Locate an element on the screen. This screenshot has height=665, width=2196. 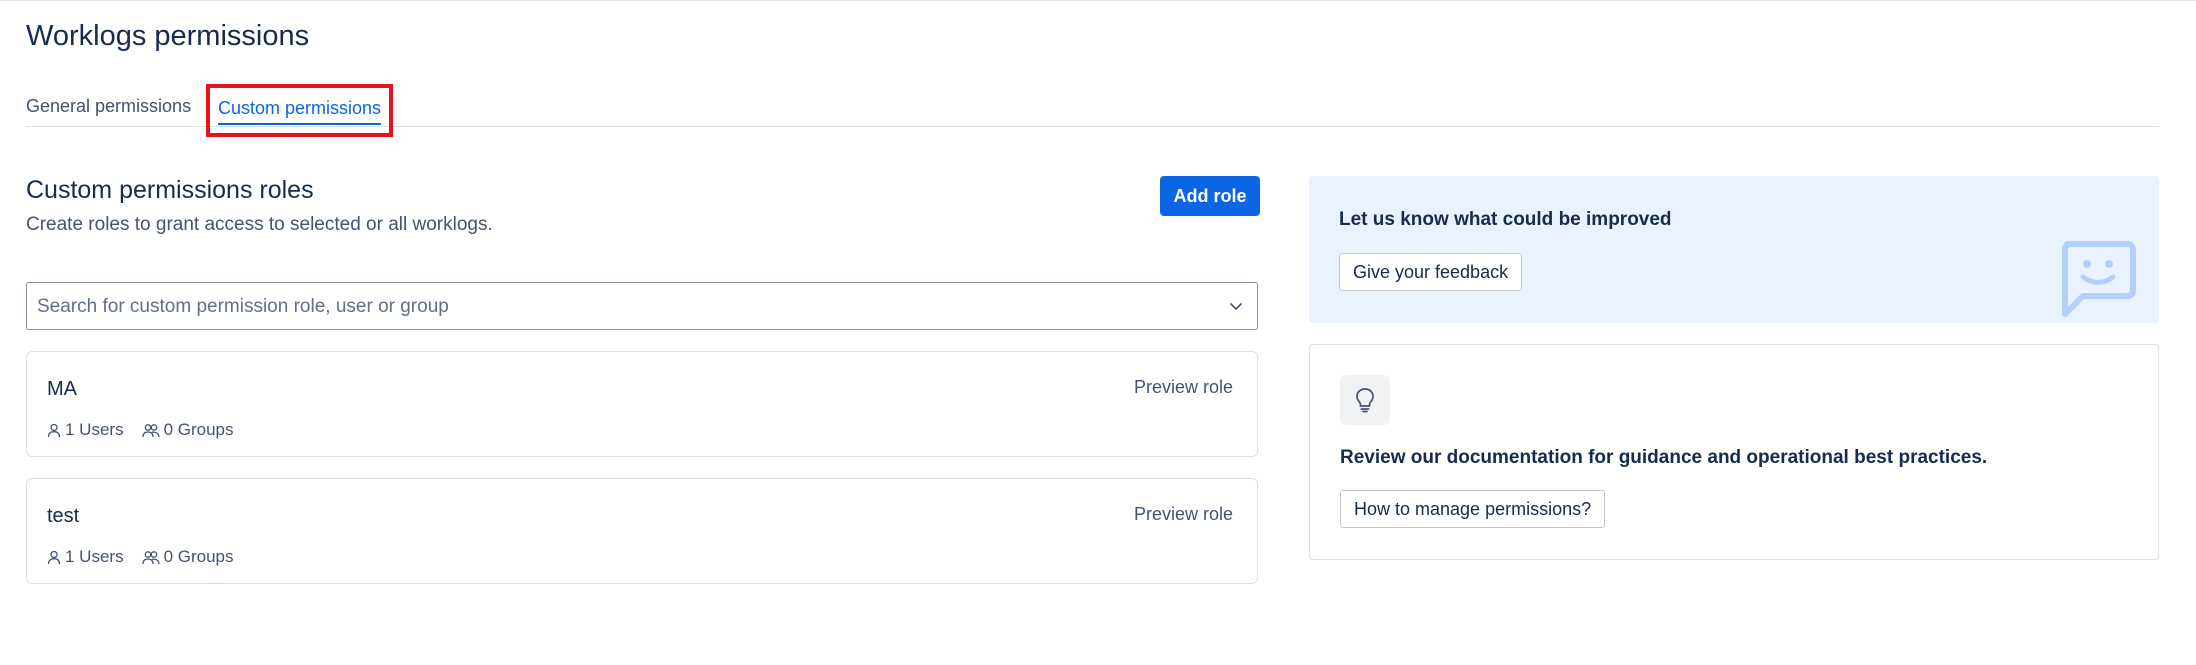
add-role-button: Add role is located at coordinates (1210, 196).